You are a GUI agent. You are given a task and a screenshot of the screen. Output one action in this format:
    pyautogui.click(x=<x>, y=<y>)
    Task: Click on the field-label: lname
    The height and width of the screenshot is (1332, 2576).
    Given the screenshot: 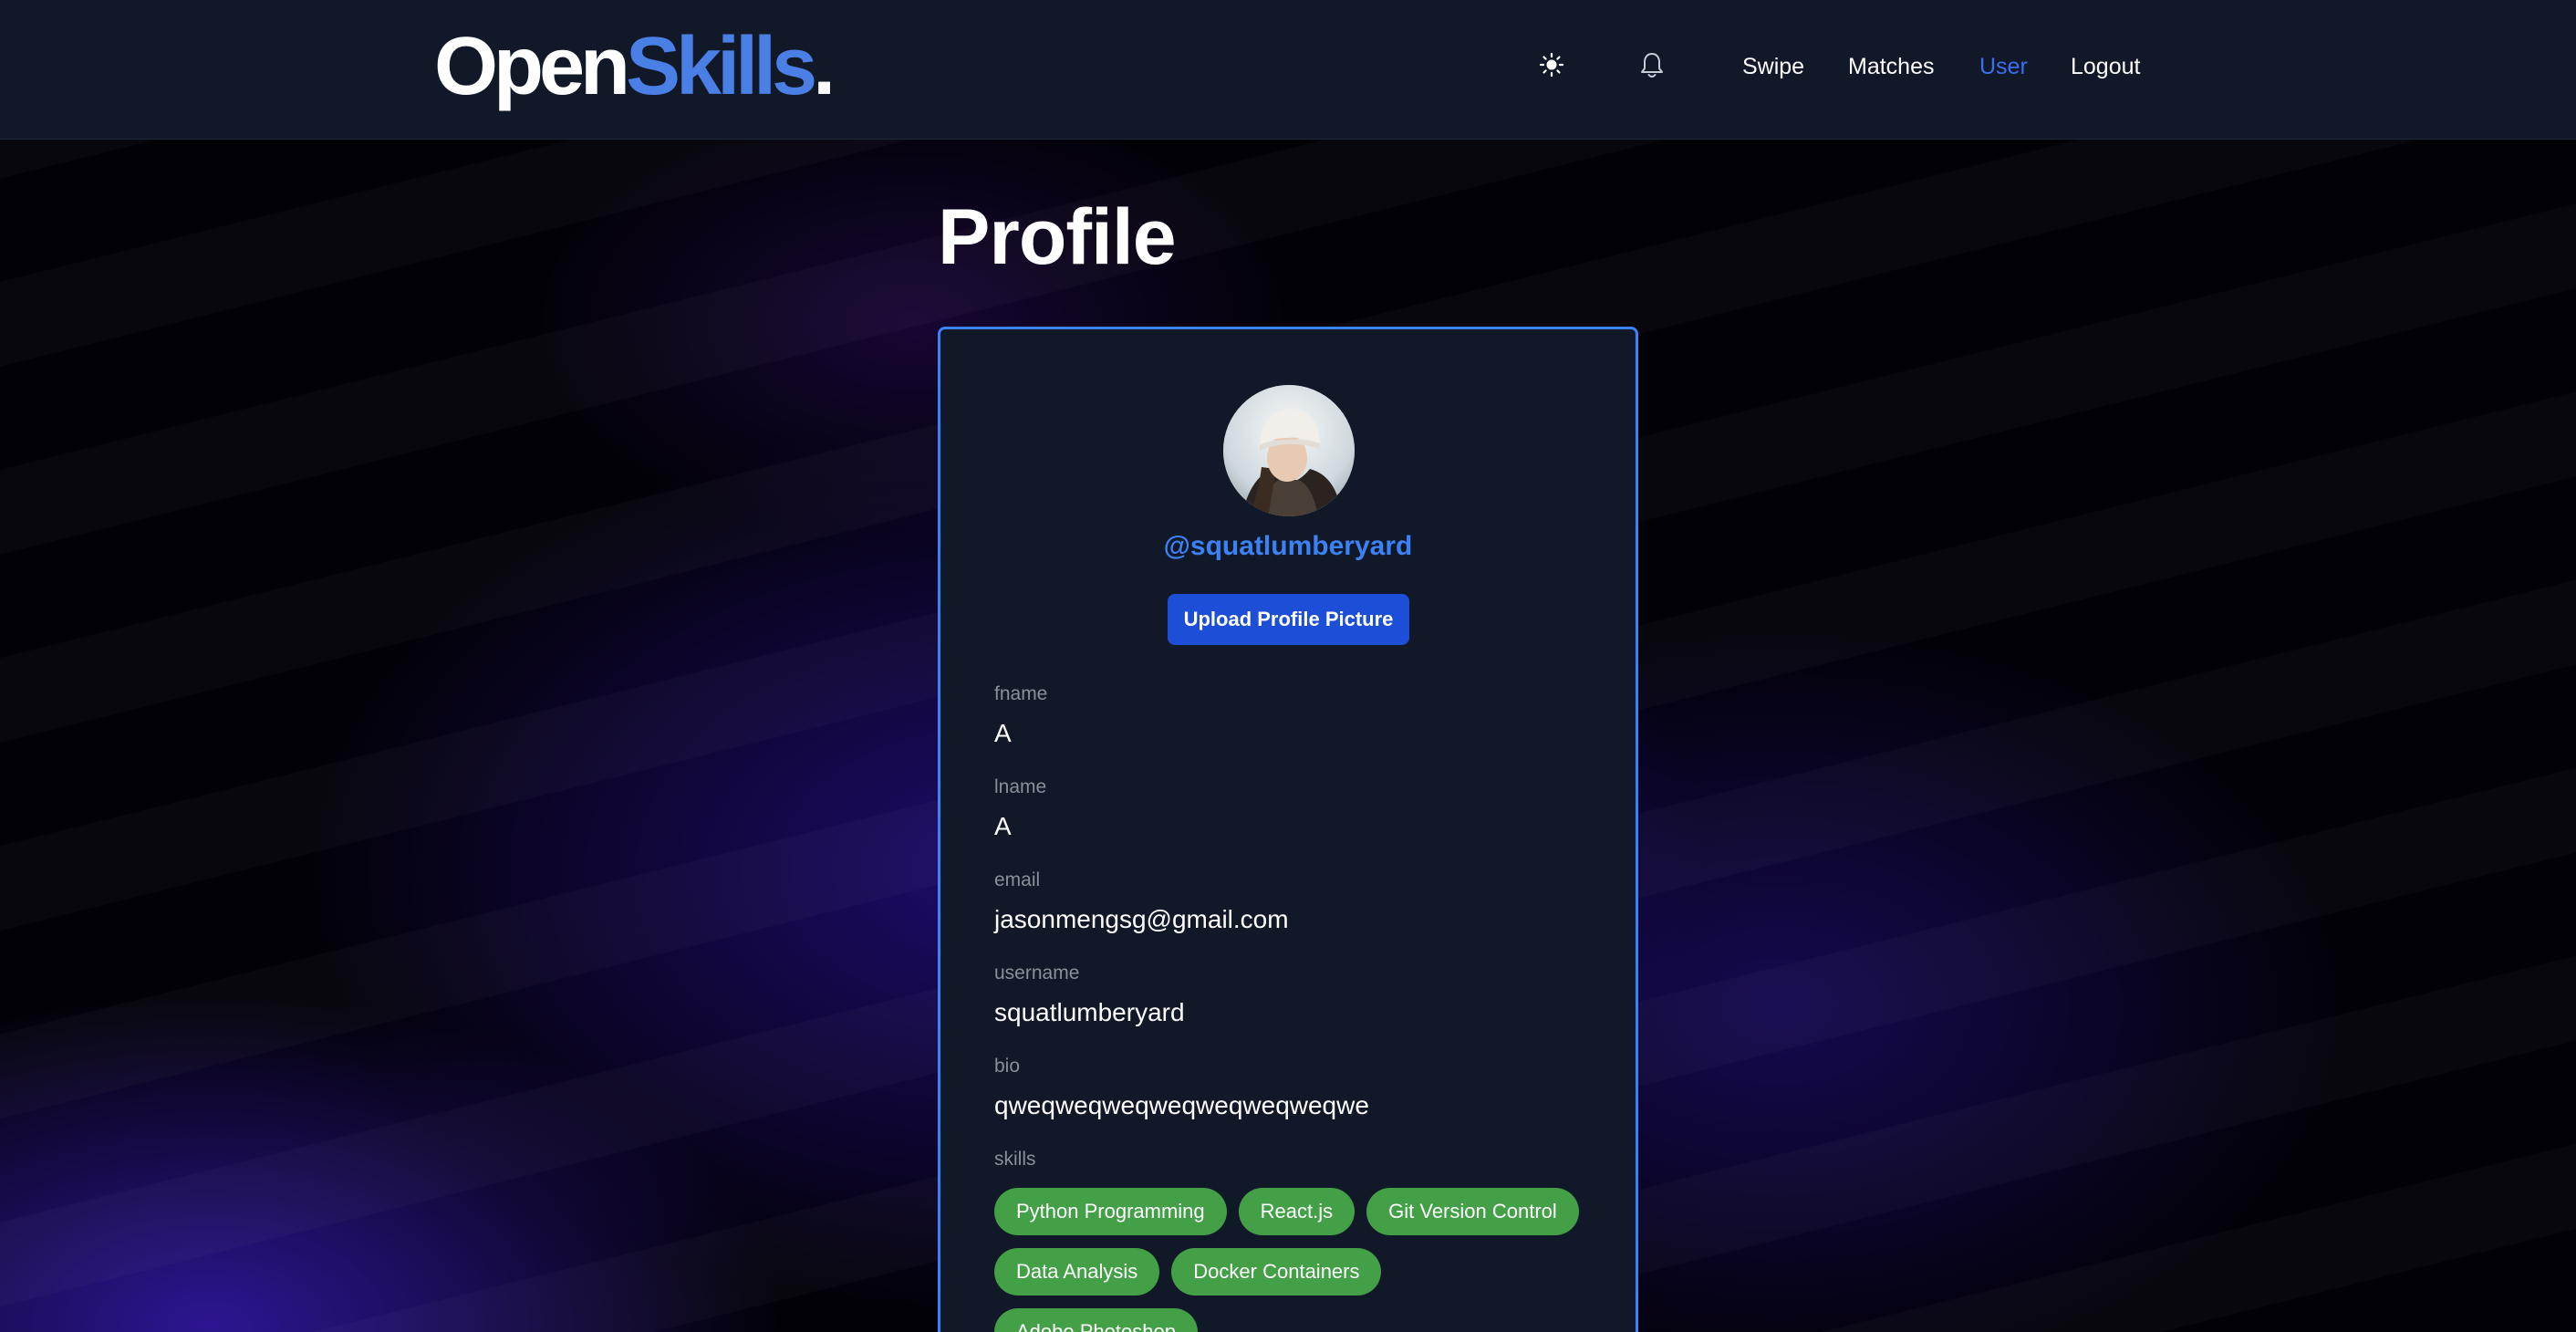 What is the action you would take?
    pyautogui.click(x=1020, y=787)
    